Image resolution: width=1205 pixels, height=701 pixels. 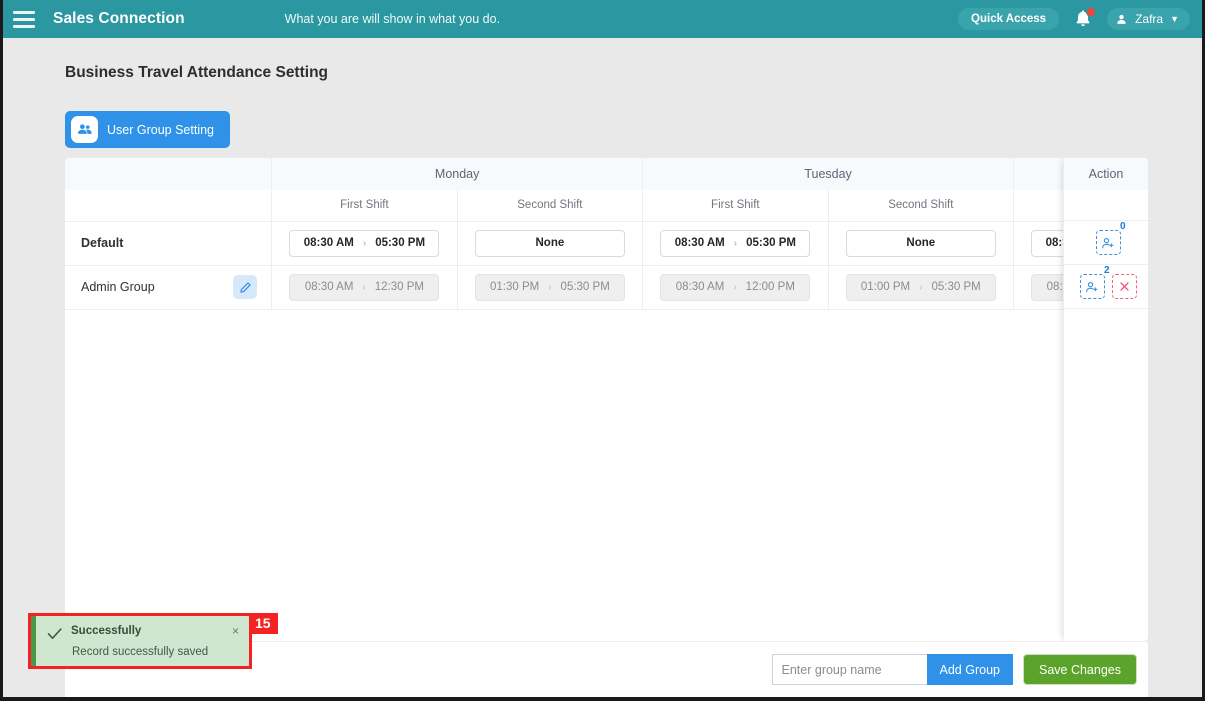 I want to click on shift-header-blank, so click(x=169, y=206).